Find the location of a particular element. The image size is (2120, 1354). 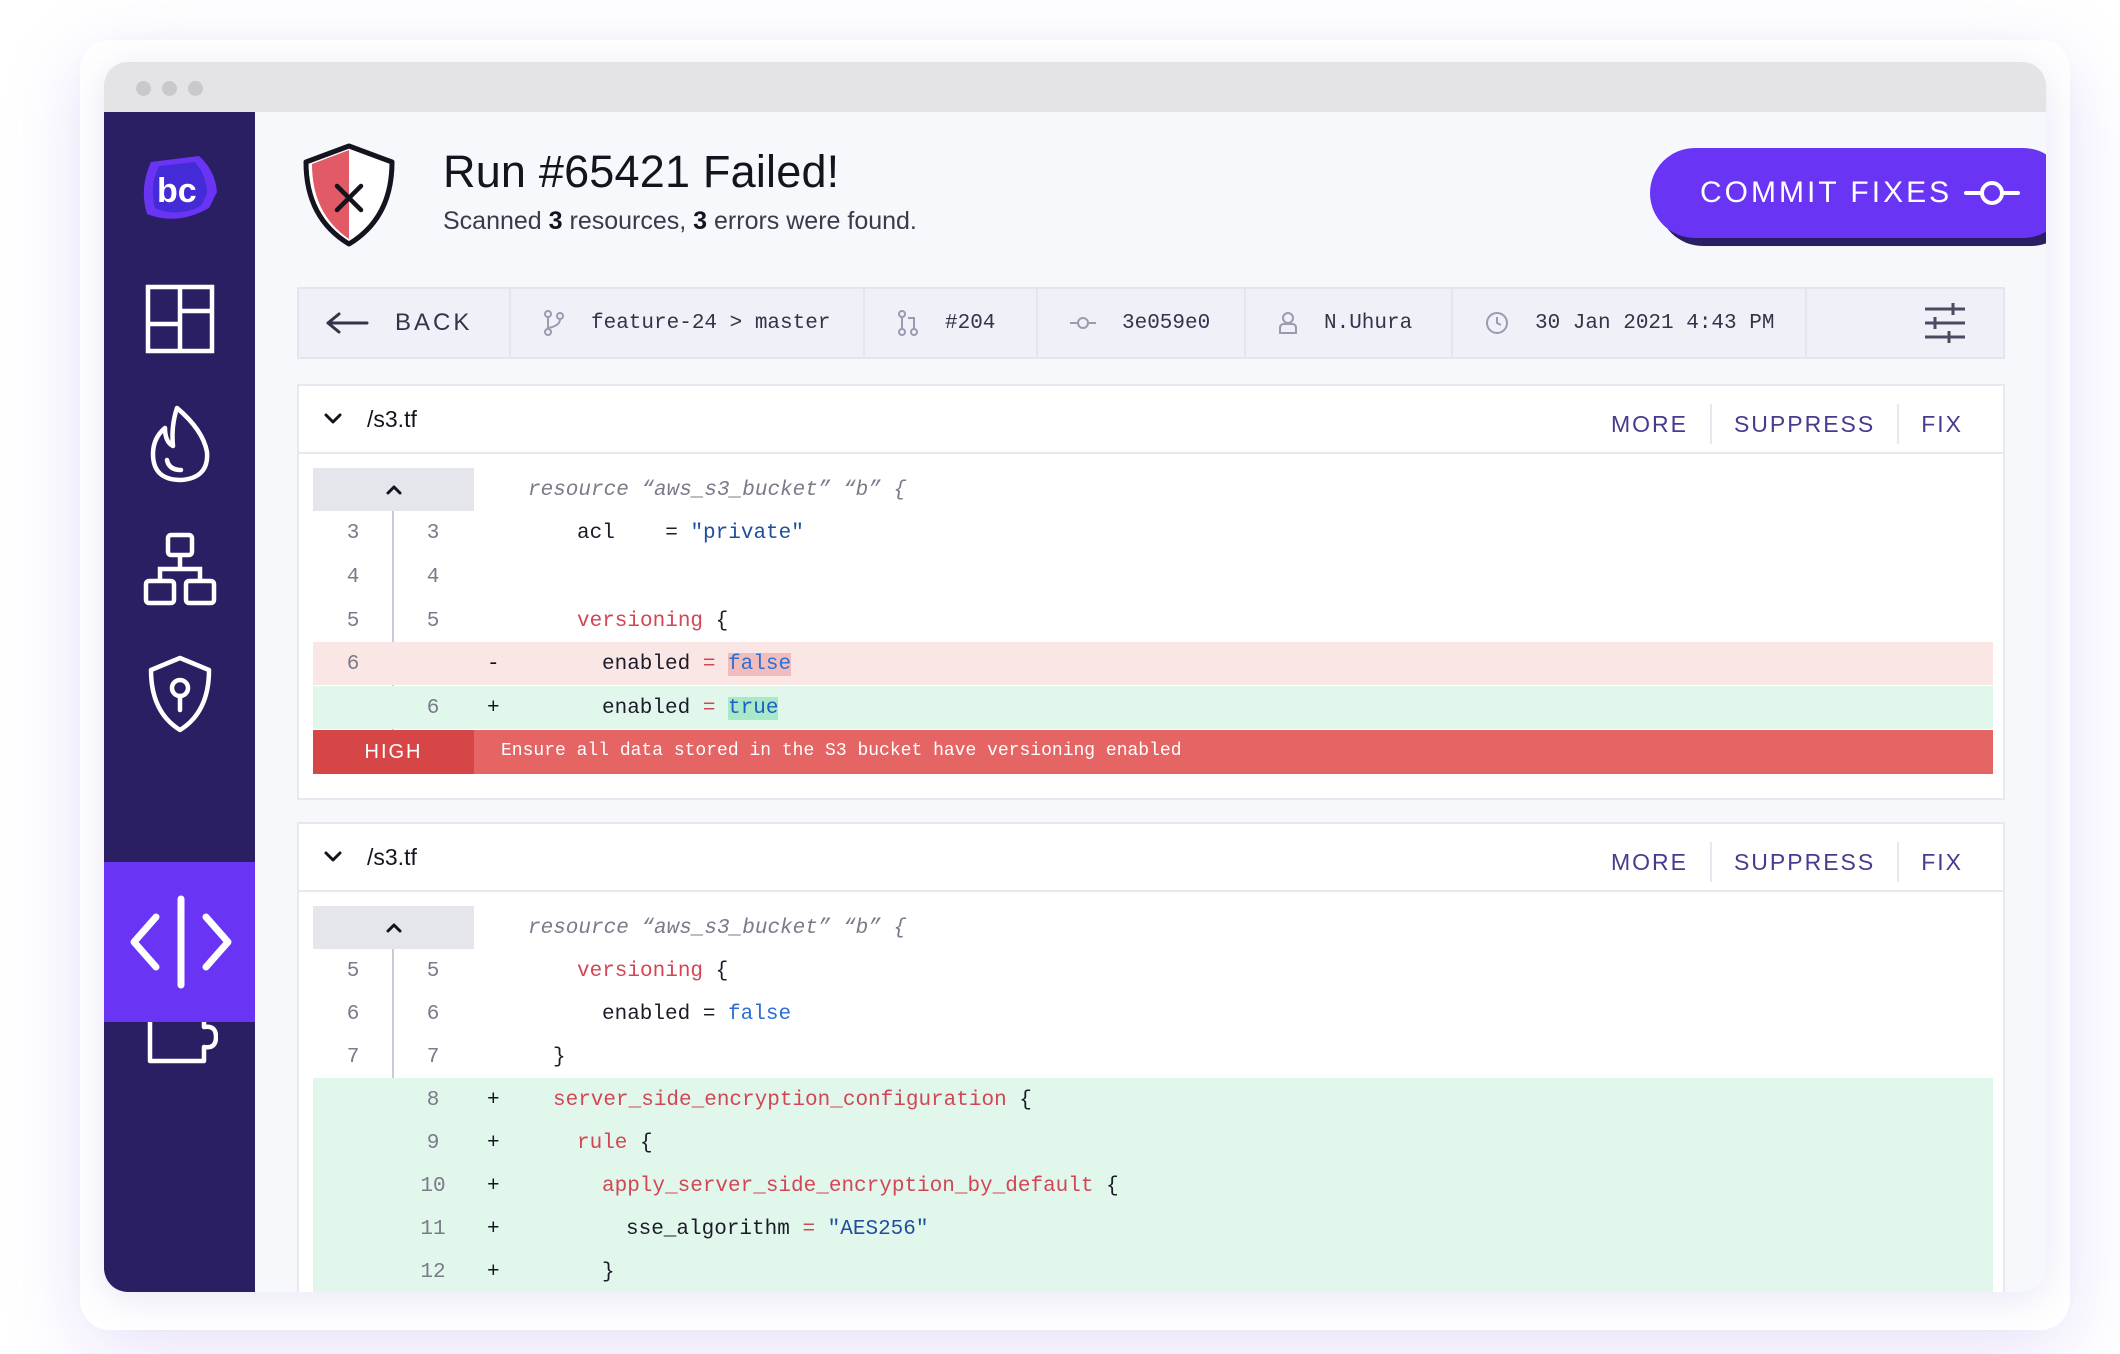

new-line-number: 9 is located at coordinates (433, 1143).